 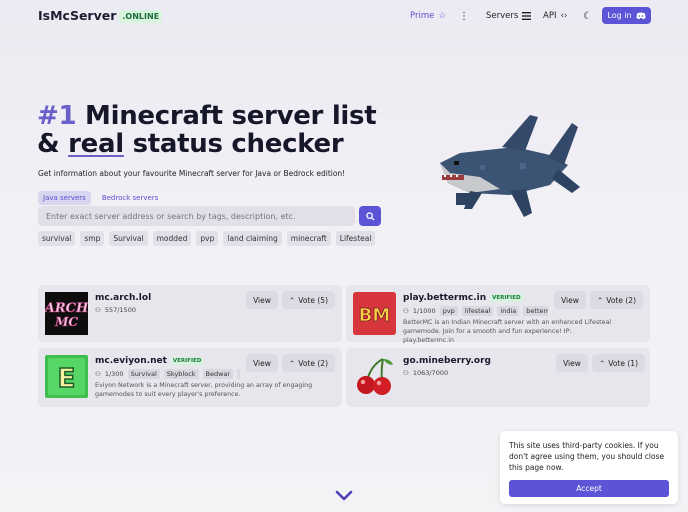 I want to click on moon-icon: ☾, so click(x=587, y=16).